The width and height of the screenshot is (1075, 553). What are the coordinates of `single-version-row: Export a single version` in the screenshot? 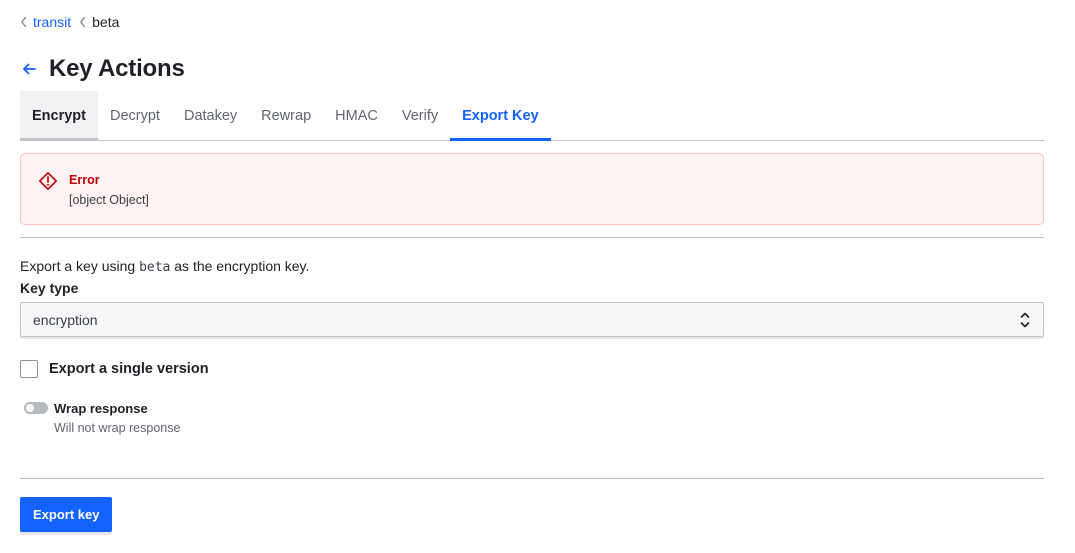 It's located at (114, 369).